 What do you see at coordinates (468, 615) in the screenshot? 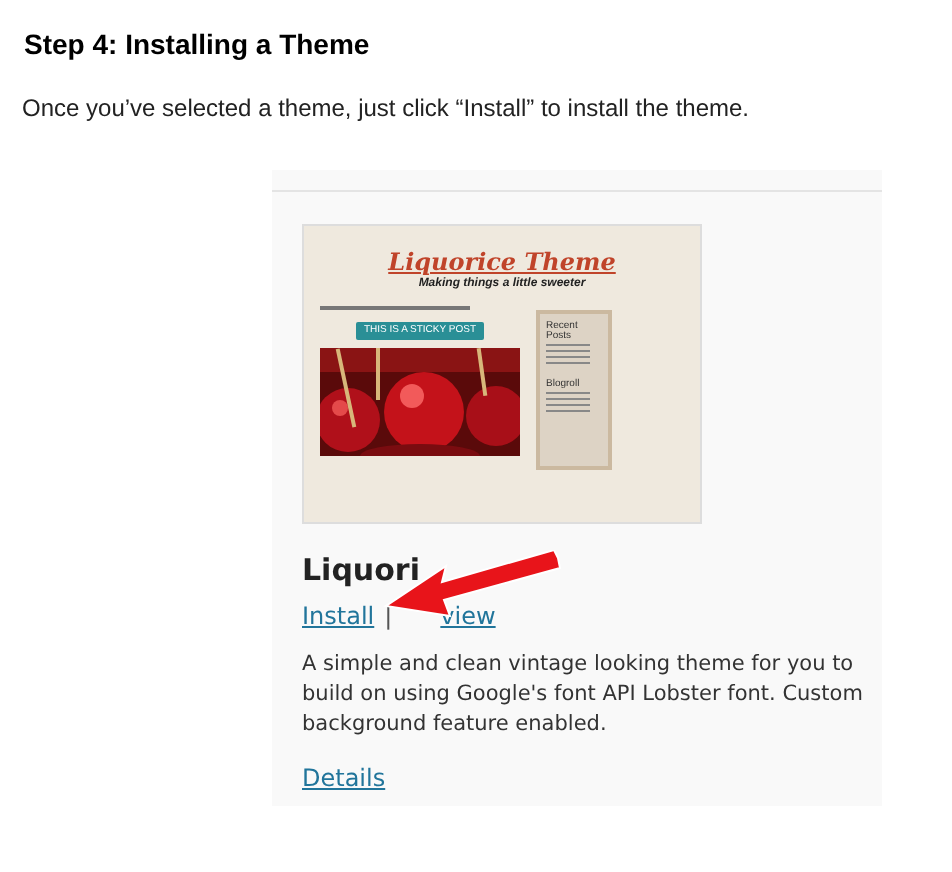
I see `preview-link: view` at bounding box center [468, 615].